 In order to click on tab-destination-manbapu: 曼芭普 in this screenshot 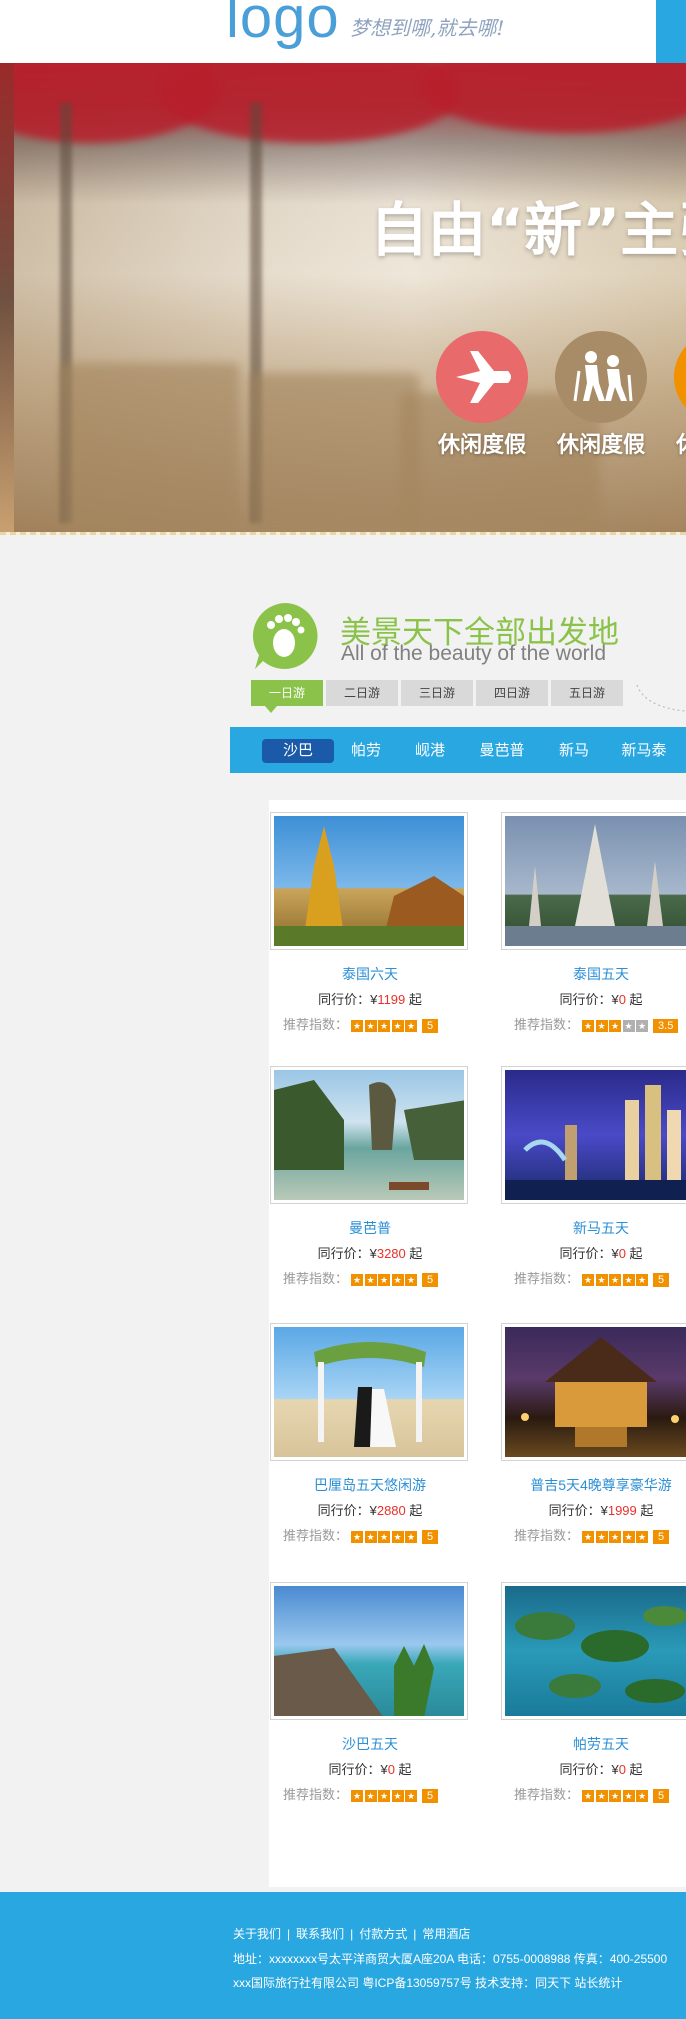, I will do `click(502, 751)`.